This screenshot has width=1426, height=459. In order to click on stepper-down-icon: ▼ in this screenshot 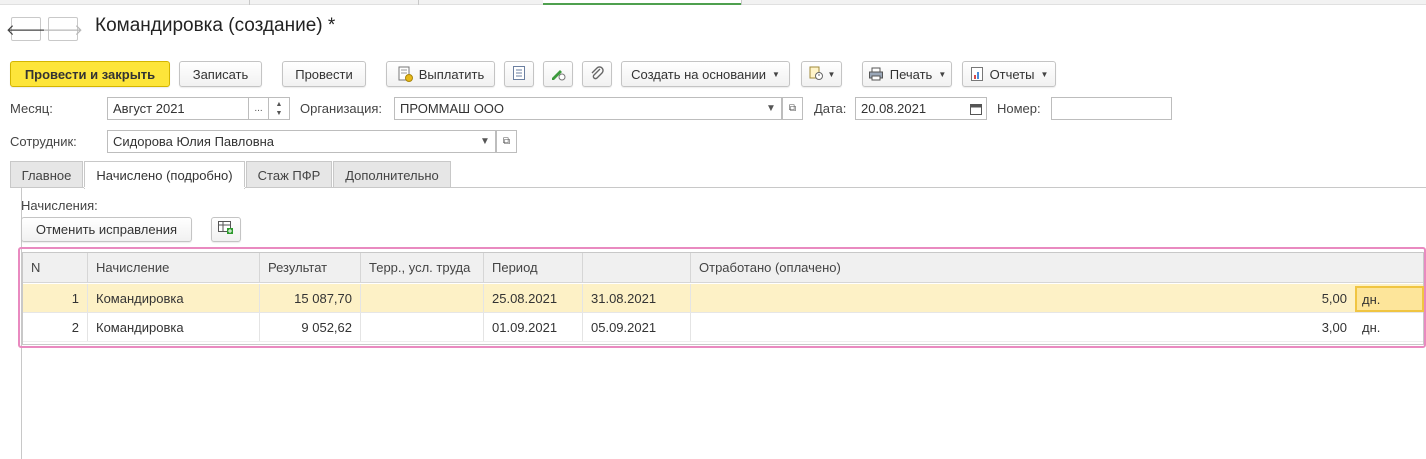, I will do `click(279, 113)`.